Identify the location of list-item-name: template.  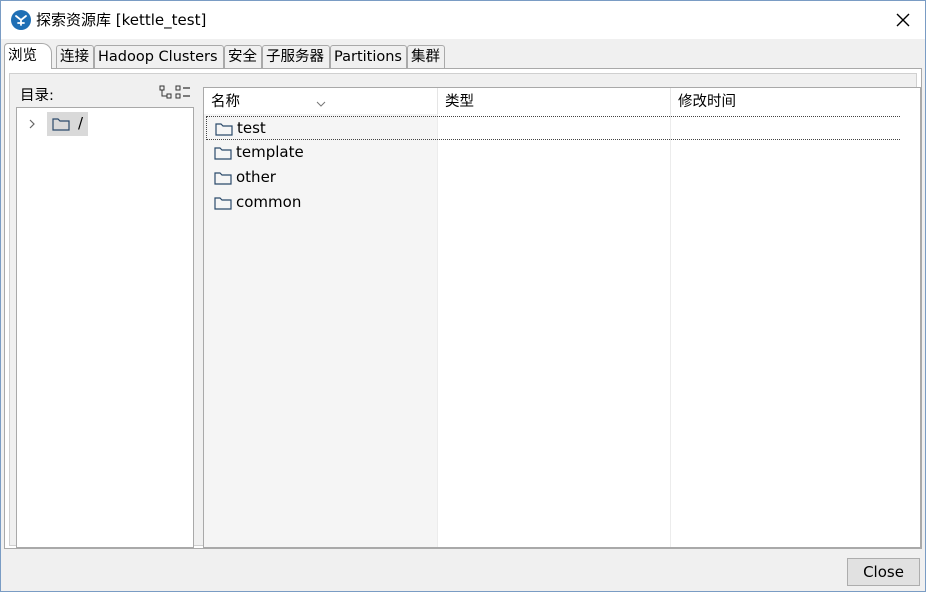
(270, 152).